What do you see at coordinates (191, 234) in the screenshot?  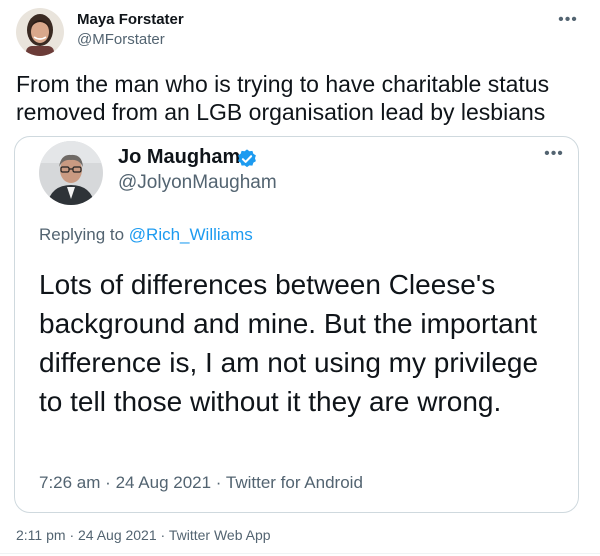 I see `replying-to-mention: @Rich_Williams` at bounding box center [191, 234].